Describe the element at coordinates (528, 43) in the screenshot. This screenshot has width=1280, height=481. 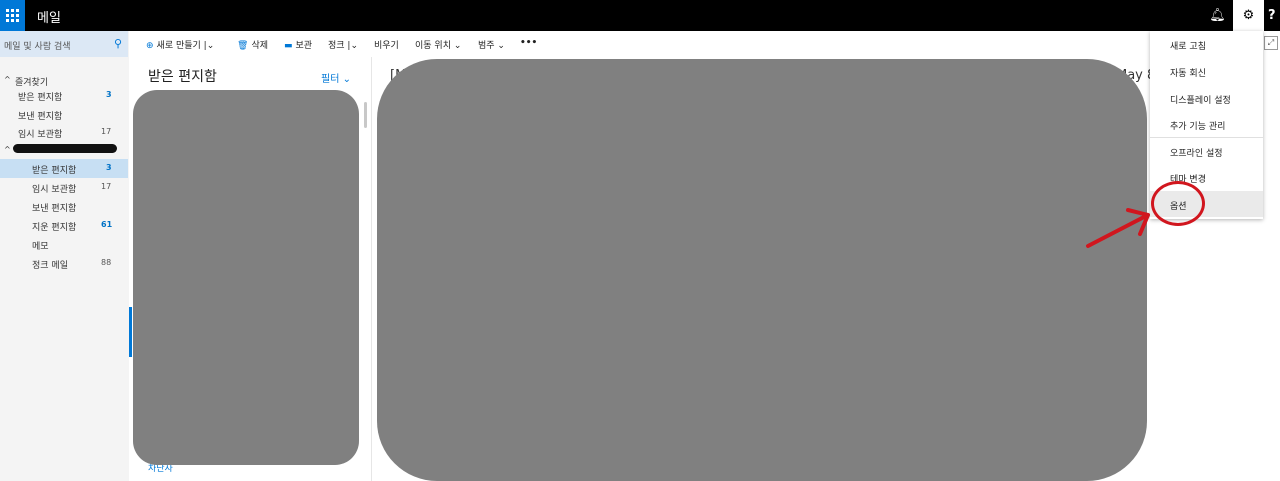
I see `more-button: •••` at that location.